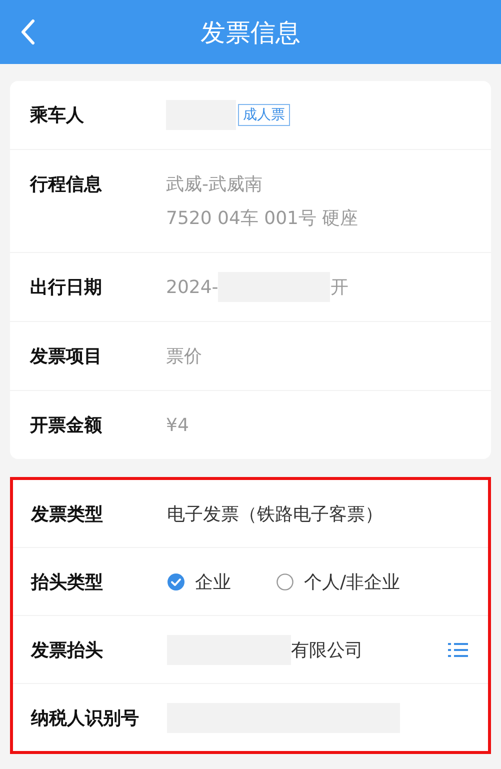 This screenshot has height=769, width=501. What do you see at coordinates (67, 582) in the screenshot?
I see `field-label: 抬头类型` at bounding box center [67, 582].